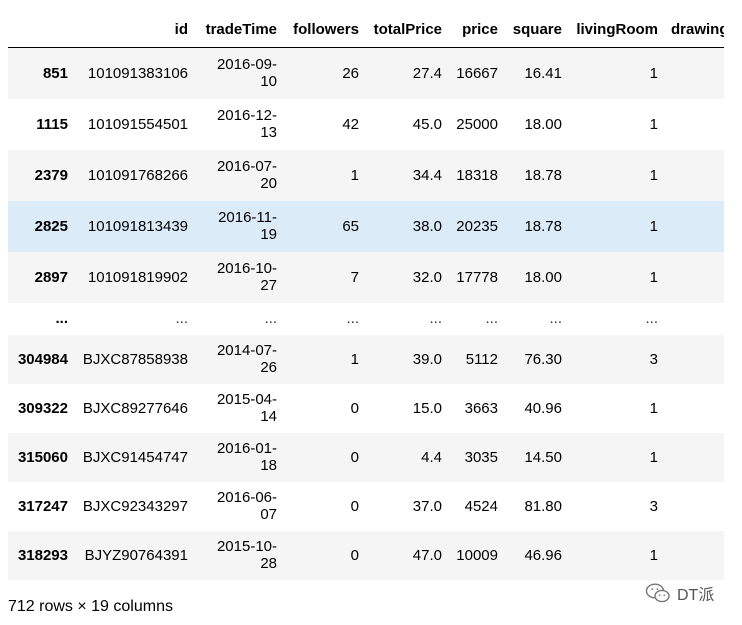 This screenshot has width=742, height=625. What do you see at coordinates (55, 73) in the screenshot?
I see `row-index: 851` at bounding box center [55, 73].